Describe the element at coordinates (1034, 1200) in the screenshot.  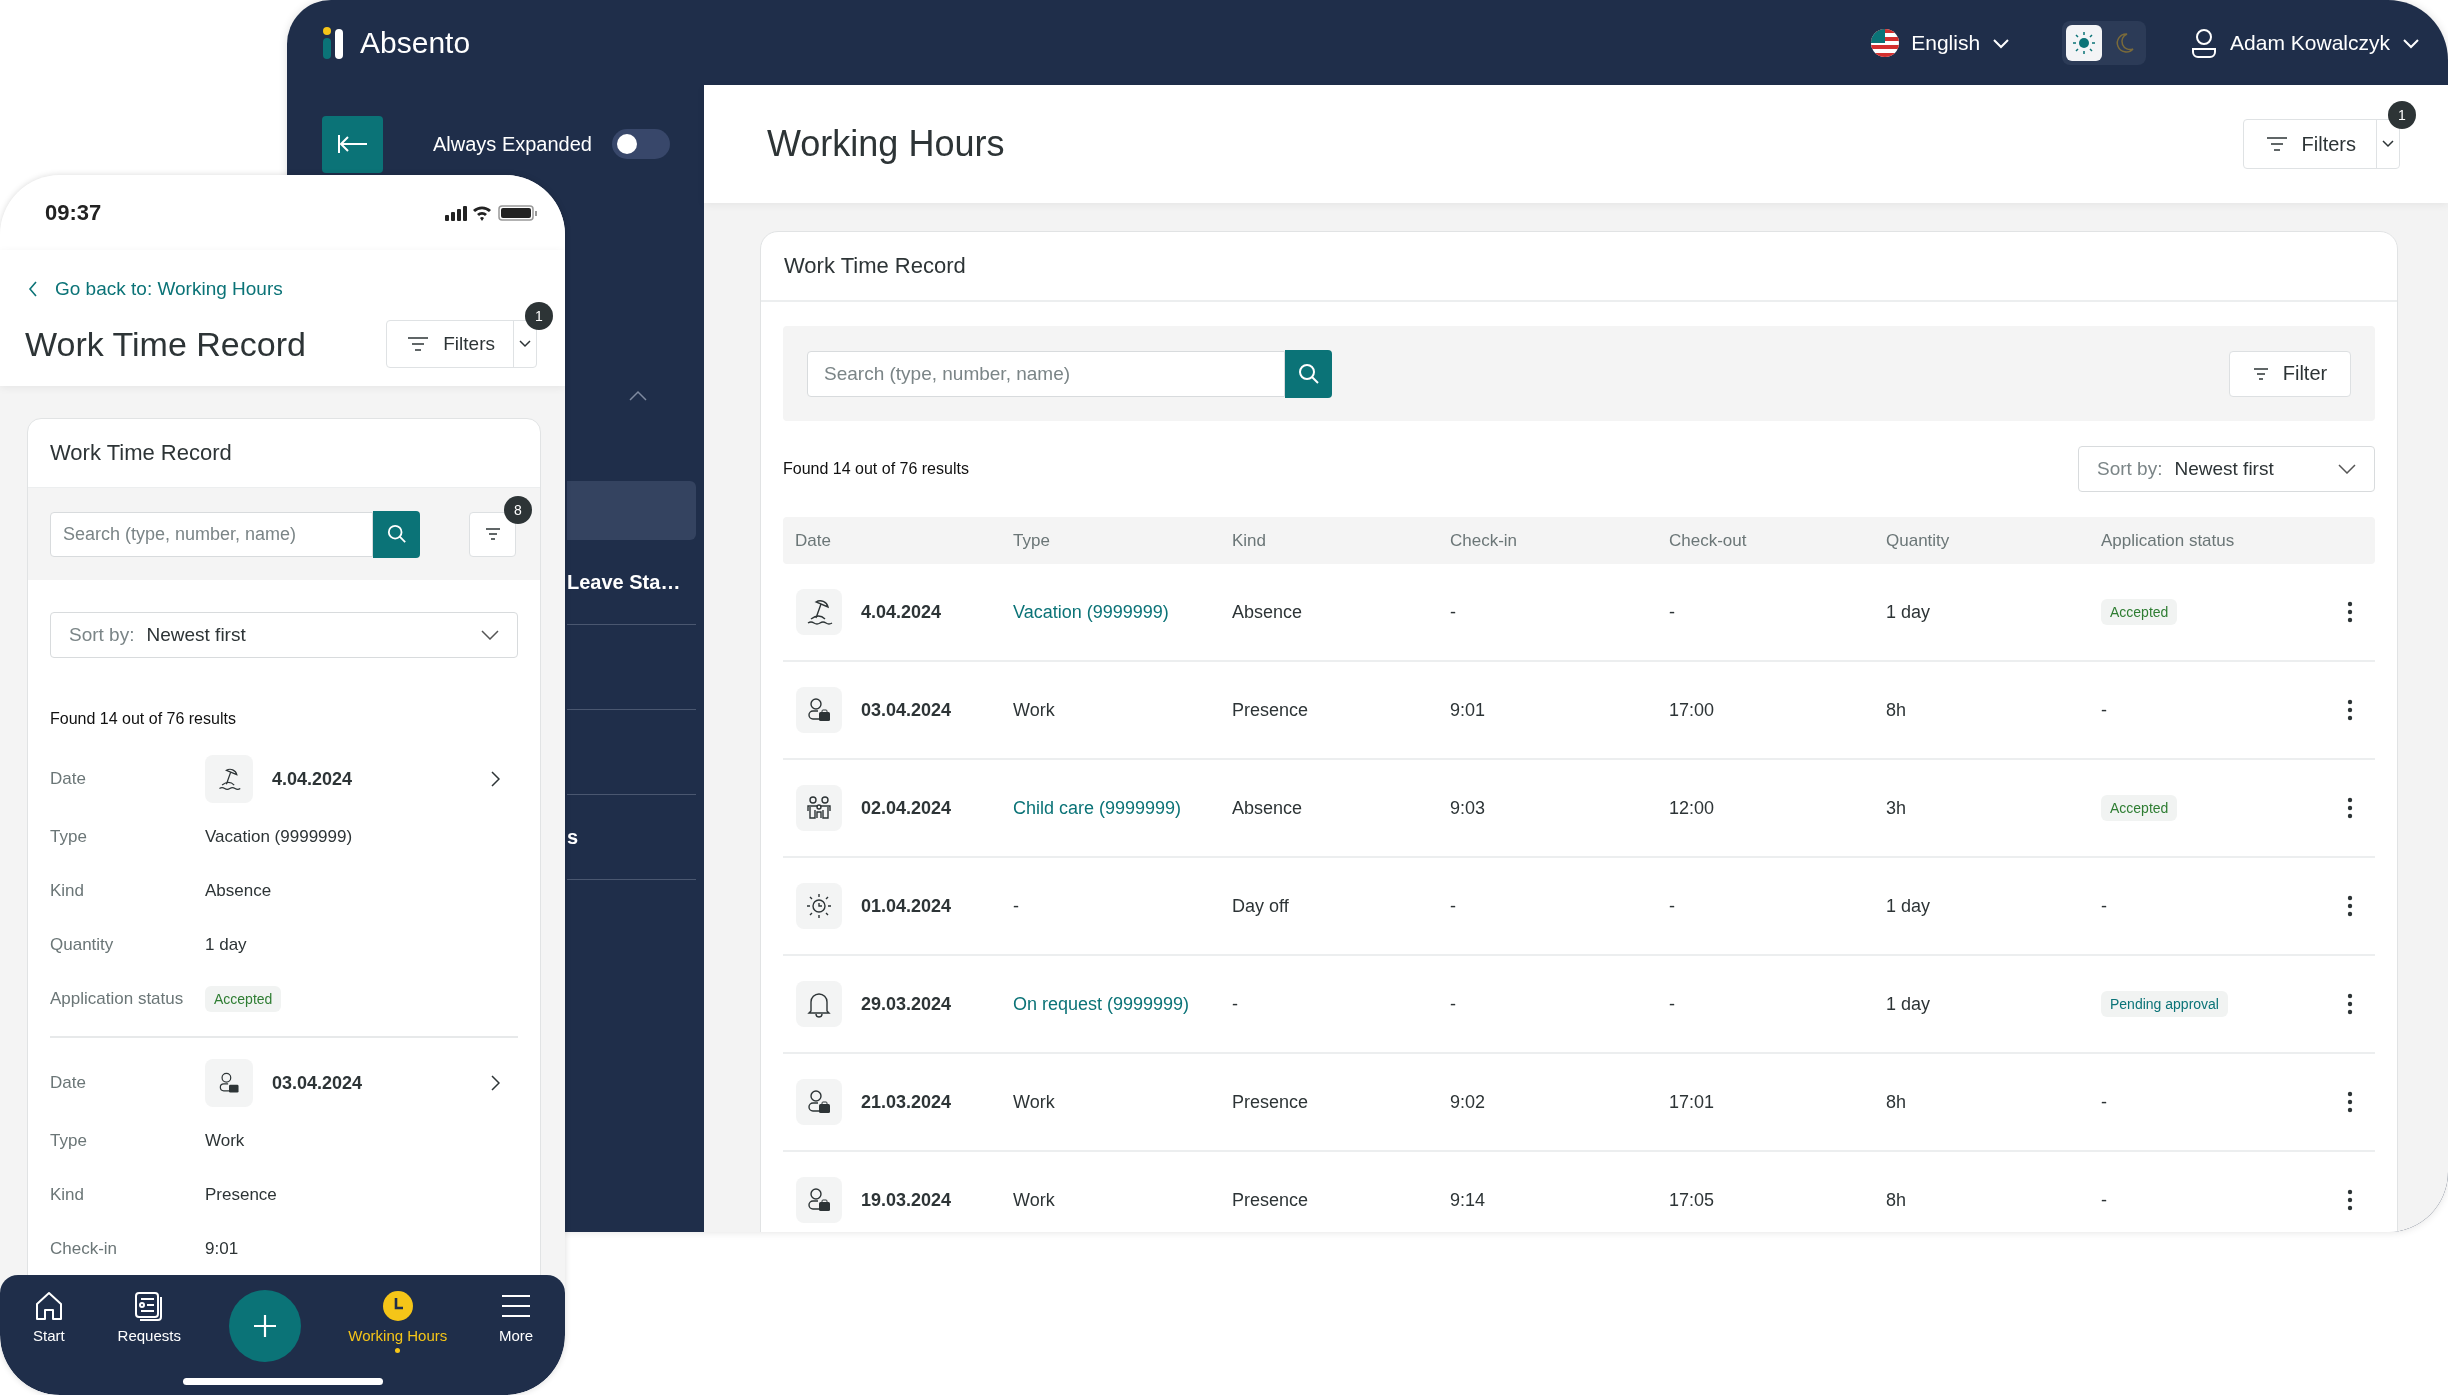
I see `table-cell: Work` at that location.